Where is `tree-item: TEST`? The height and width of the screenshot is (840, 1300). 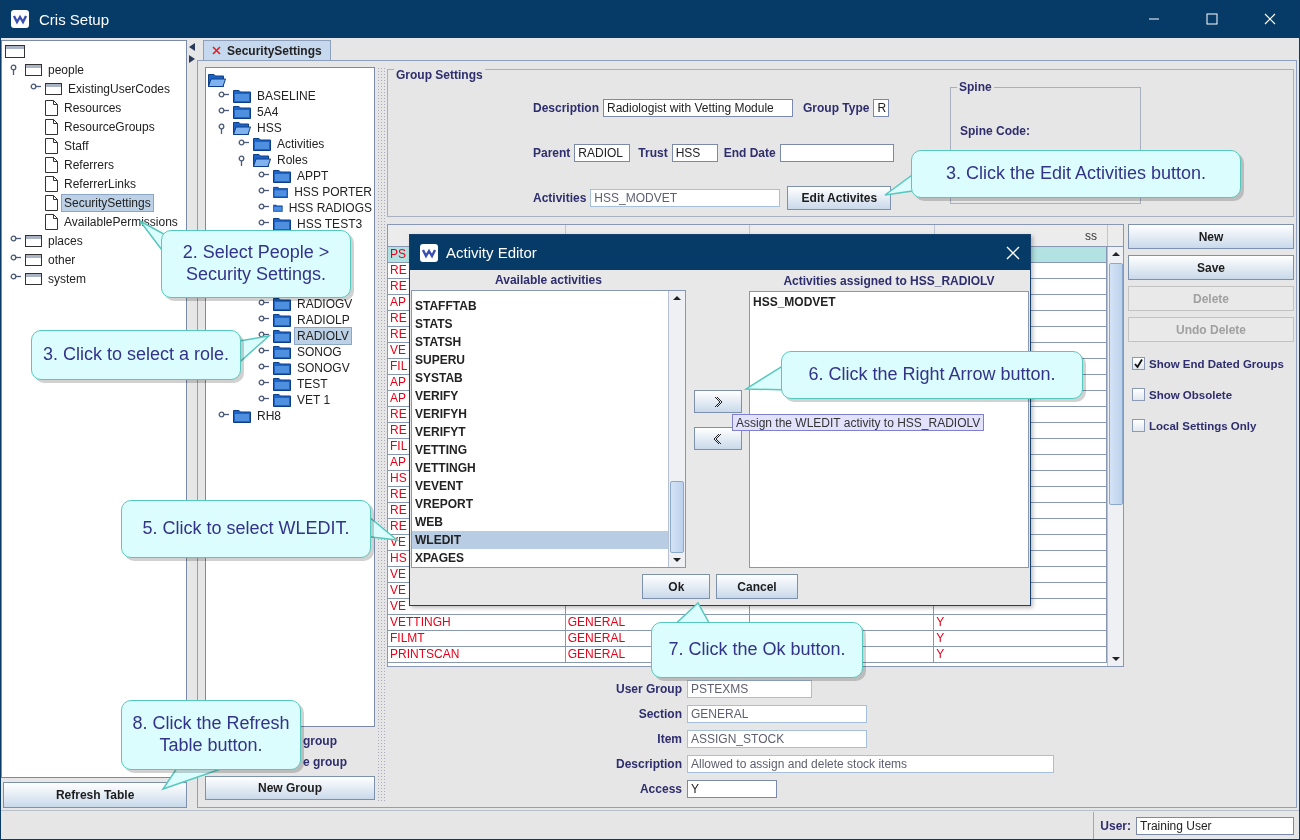
tree-item: TEST is located at coordinates (312, 384).